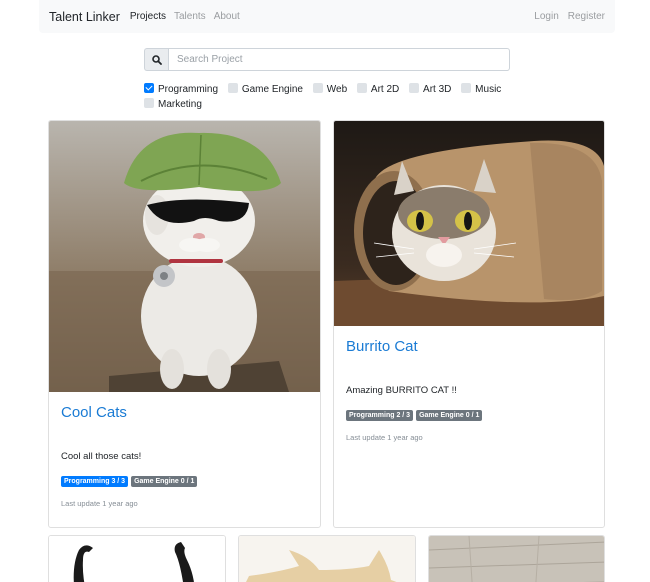  What do you see at coordinates (380, 415) in the screenshot?
I see `skill-badge: Programming 2 / 3` at bounding box center [380, 415].